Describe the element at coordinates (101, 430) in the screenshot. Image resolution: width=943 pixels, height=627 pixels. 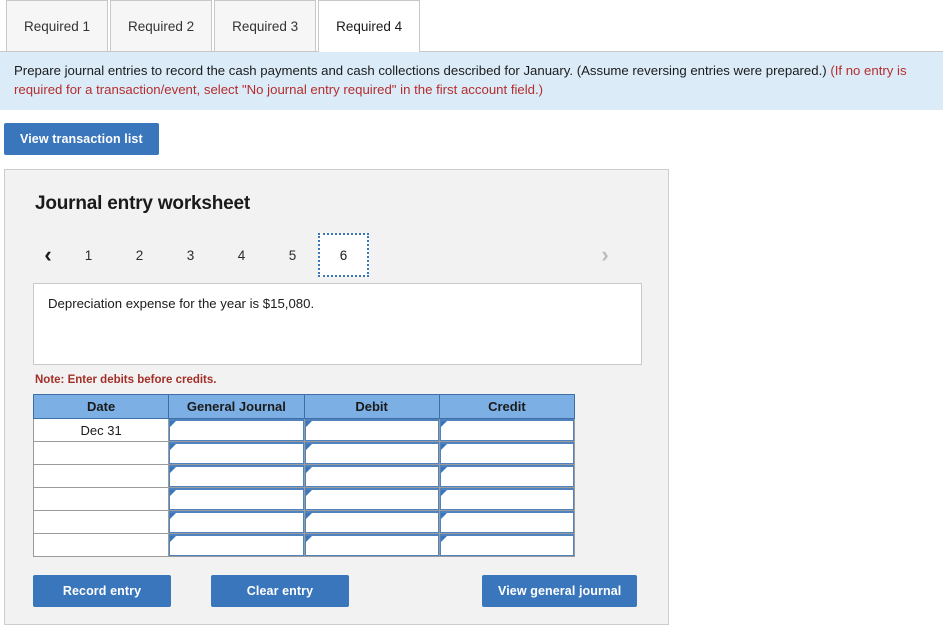
I see `cell-date: Dec 31` at that location.